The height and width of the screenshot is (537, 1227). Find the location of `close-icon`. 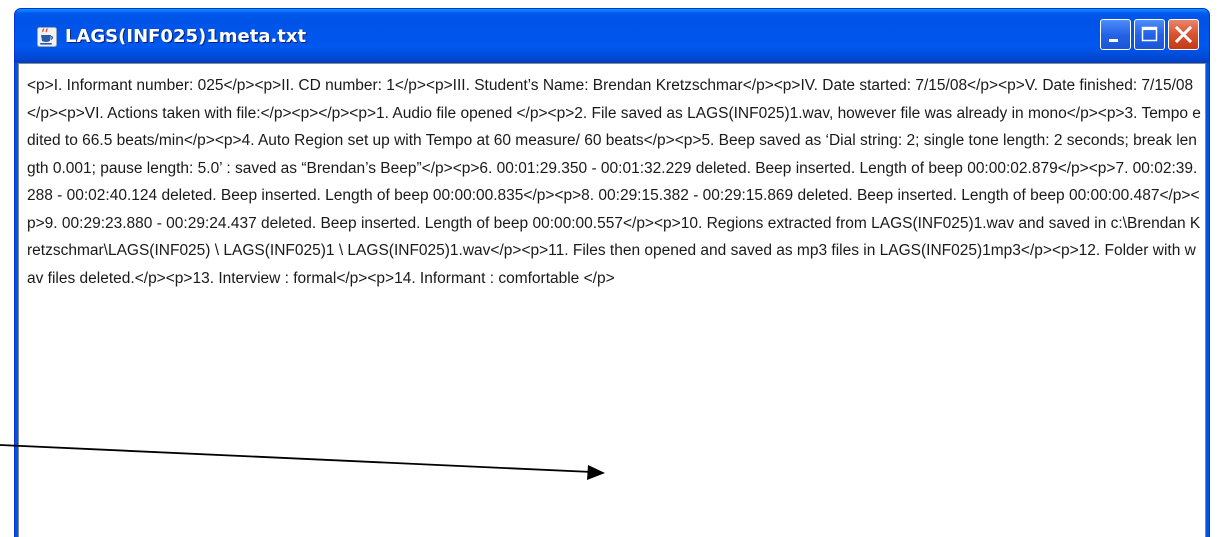

close-icon is located at coordinates (1183, 34).